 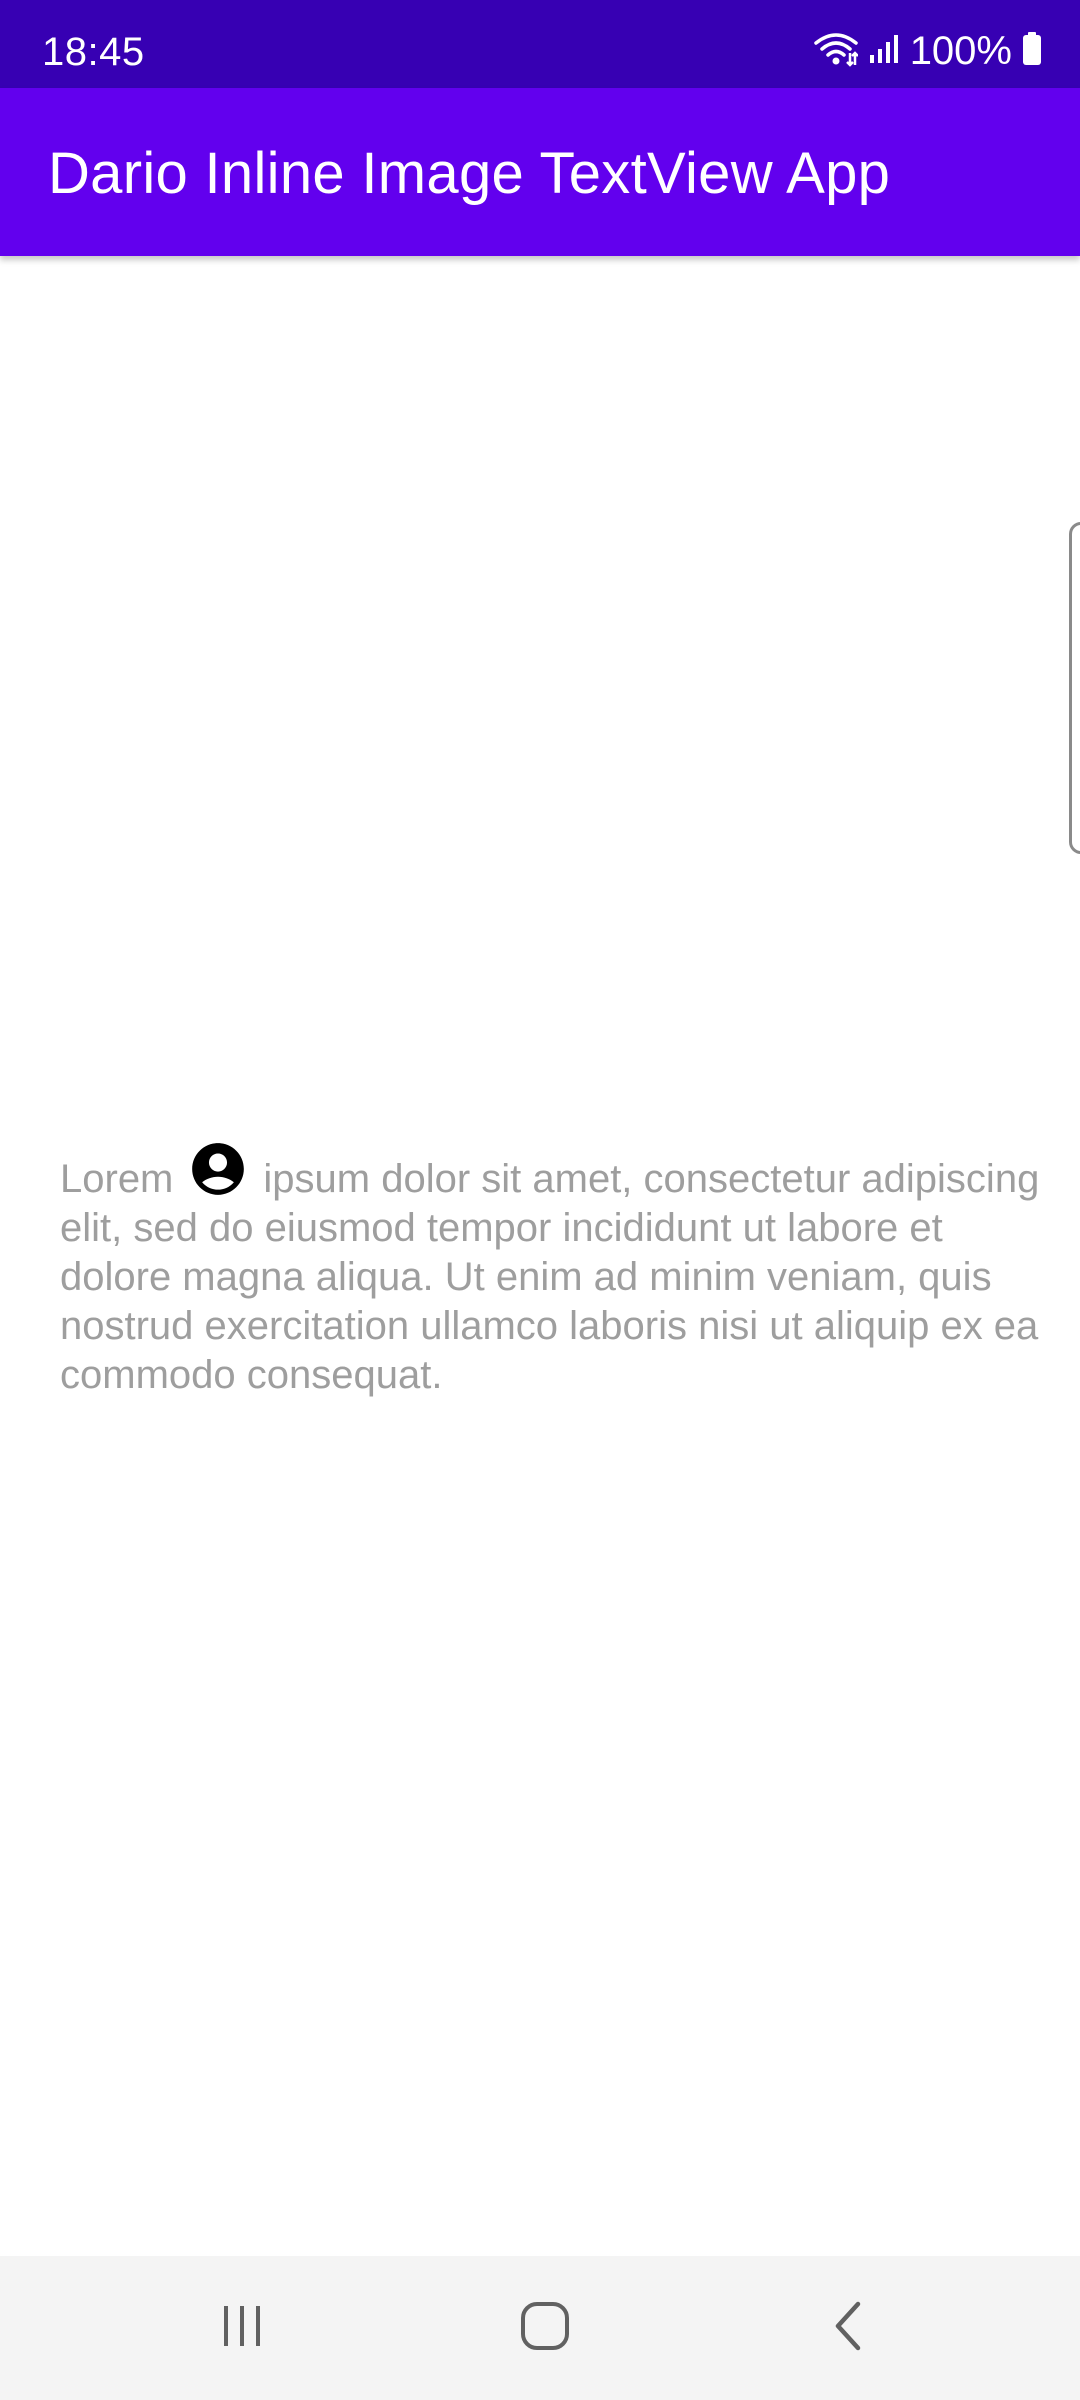 I want to click on edge-panel-handle, so click(x=1074, y=688).